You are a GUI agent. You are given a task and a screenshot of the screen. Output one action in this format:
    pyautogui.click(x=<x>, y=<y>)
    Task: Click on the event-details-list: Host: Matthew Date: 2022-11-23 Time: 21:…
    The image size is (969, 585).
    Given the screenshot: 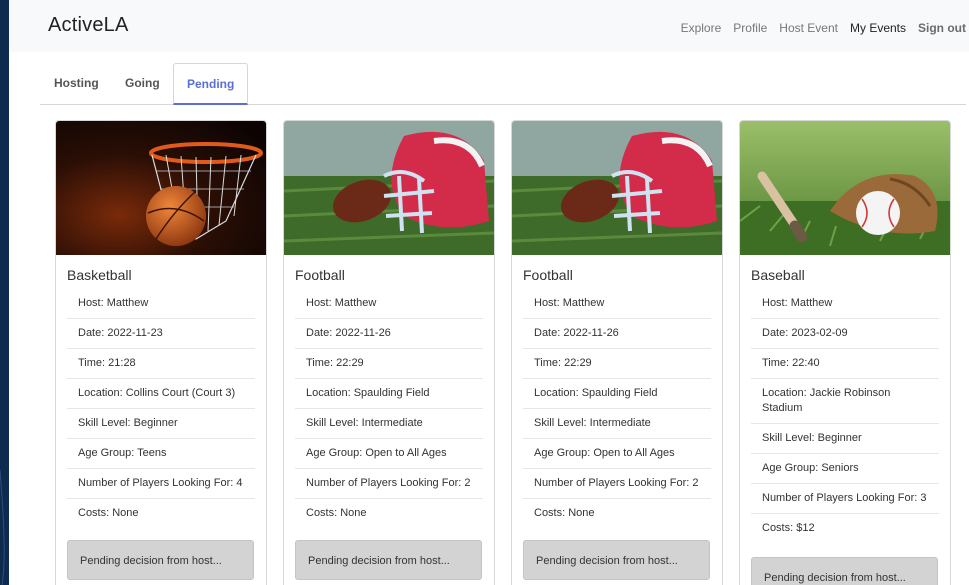 What is the action you would take?
    pyautogui.click(x=161, y=408)
    